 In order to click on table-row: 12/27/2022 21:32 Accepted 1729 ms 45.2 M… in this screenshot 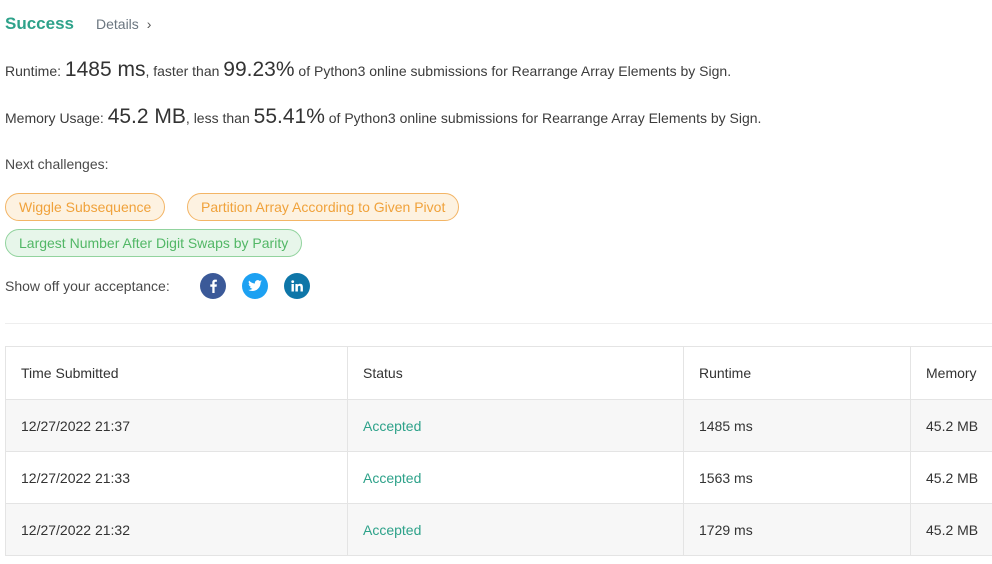, I will do `click(499, 530)`.